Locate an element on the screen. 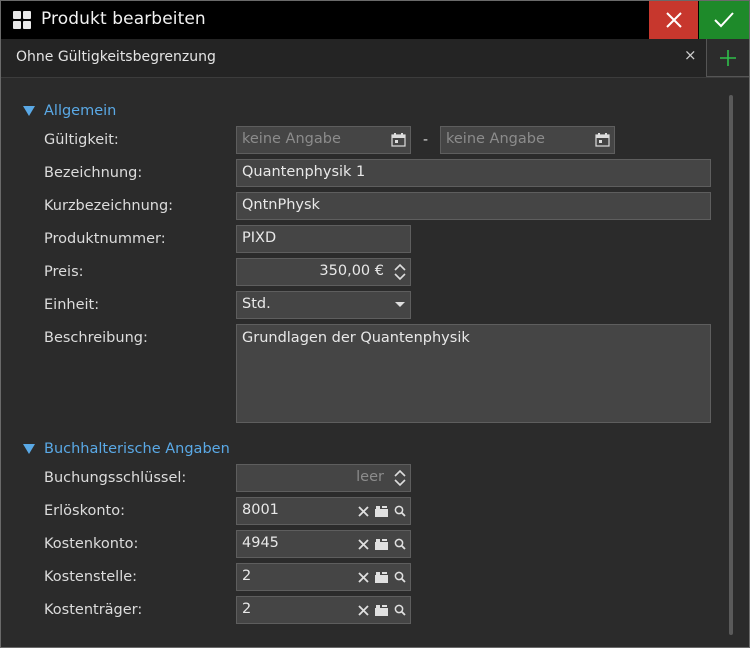 The width and height of the screenshot is (750, 648). price-label: Preis: is located at coordinates (64, 272).